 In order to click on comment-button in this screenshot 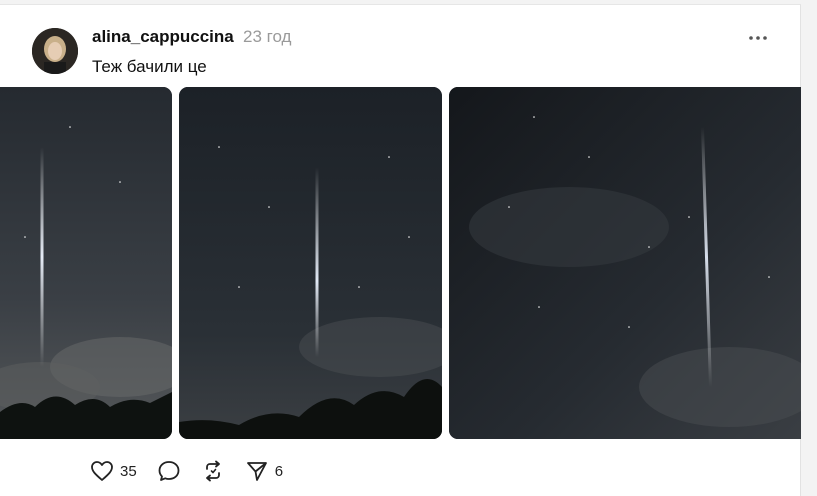, I will do `click(169, 471)`.